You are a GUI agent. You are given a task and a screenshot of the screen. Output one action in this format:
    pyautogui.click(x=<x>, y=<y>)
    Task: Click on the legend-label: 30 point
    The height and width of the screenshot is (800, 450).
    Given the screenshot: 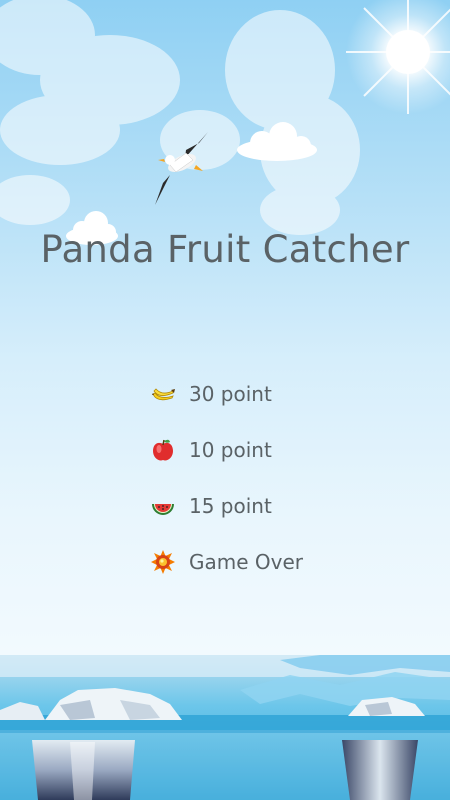 What is the action you would take?
    pyautogui.click(x=230, y=394)
    